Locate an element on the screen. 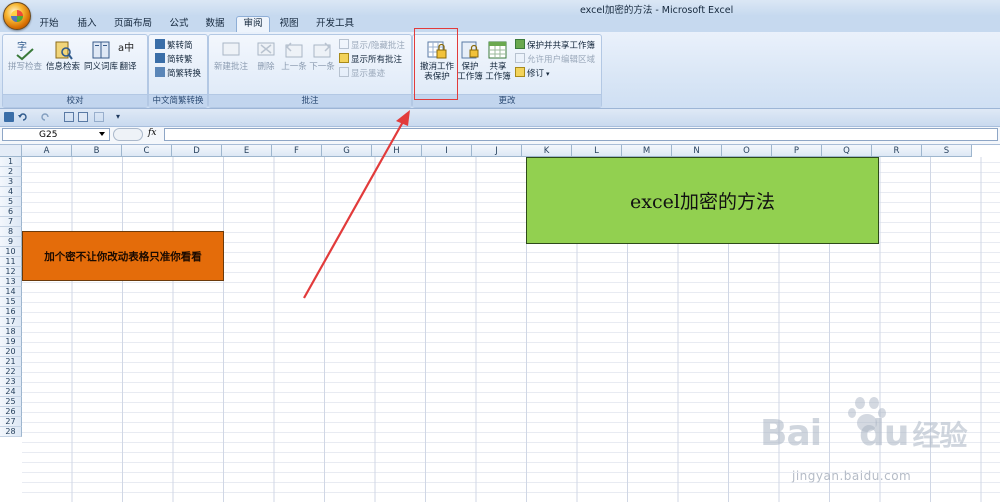  page-layout-icon is located at coordinates (83, 117).